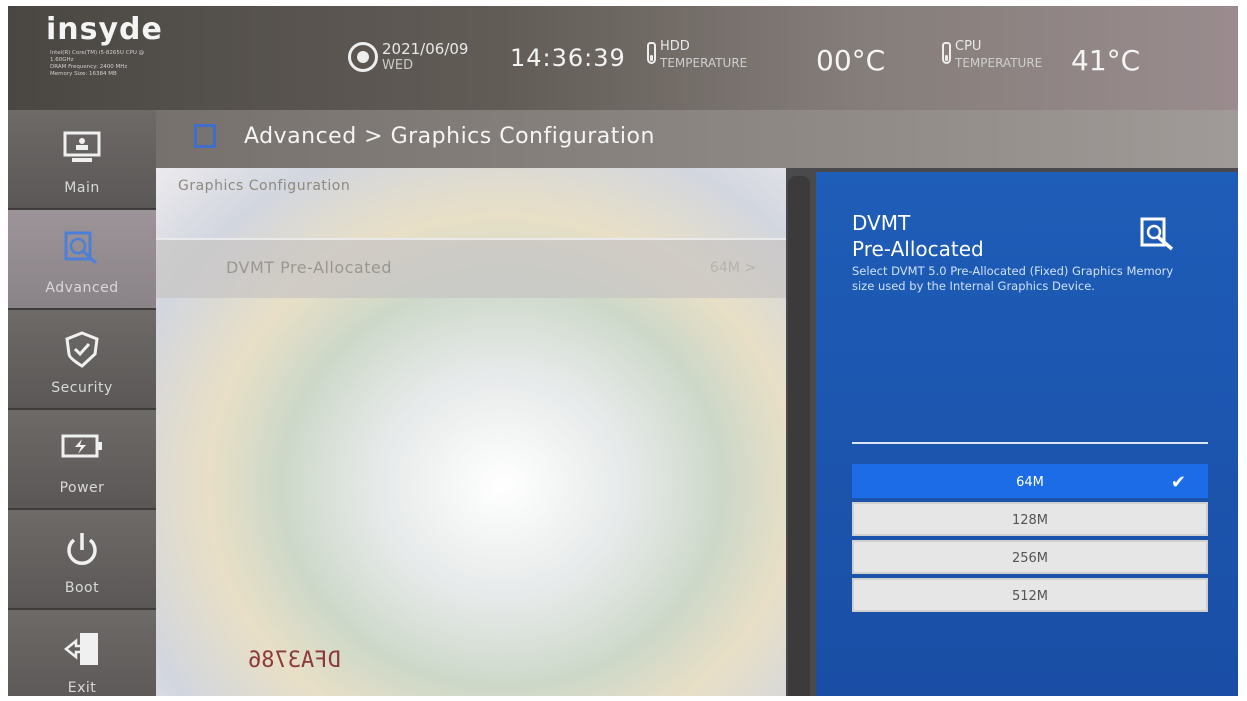 The height and width of the screenshot is (701, 1247). I want to click on cpu-freq-line: 1.60GHz, so click(62, 60).